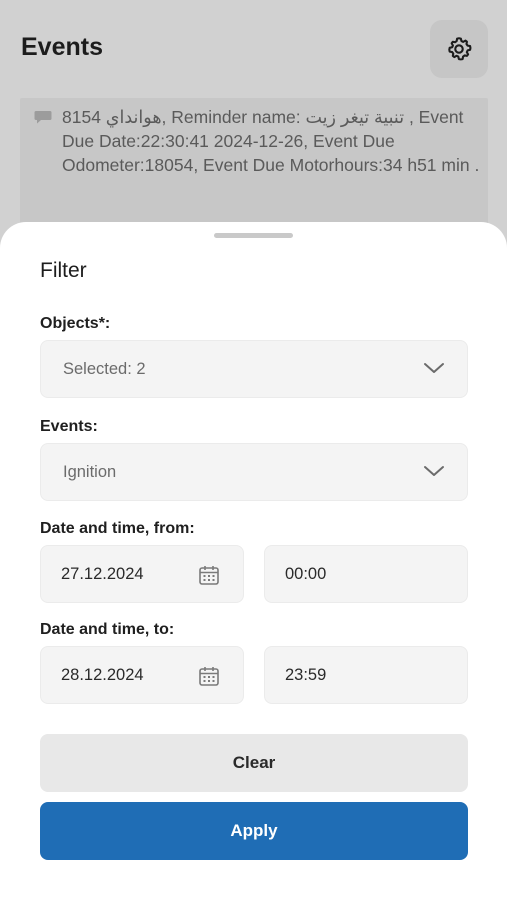 The width and height of the screenshot is (507, 900). I want to click on to-date-field: 28.12.2024, so click(142, 675).